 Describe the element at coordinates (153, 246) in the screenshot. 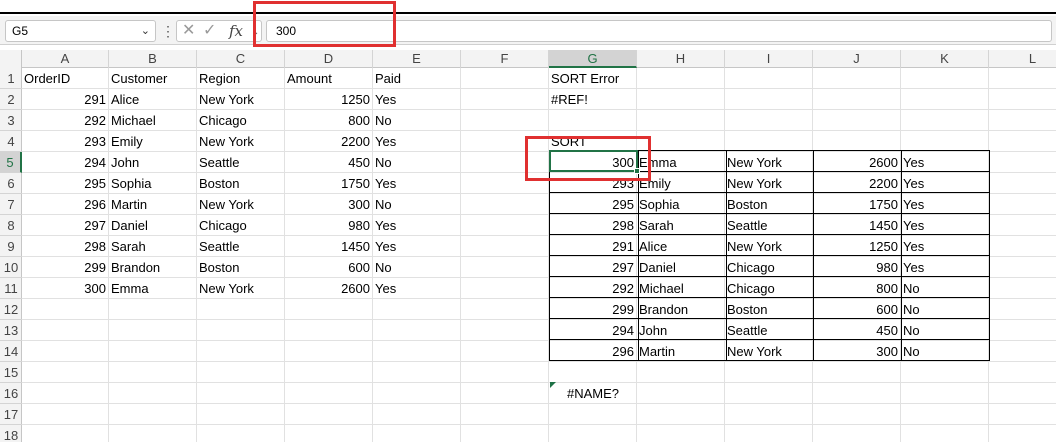

I see `data-cell: Sarah` at that location.